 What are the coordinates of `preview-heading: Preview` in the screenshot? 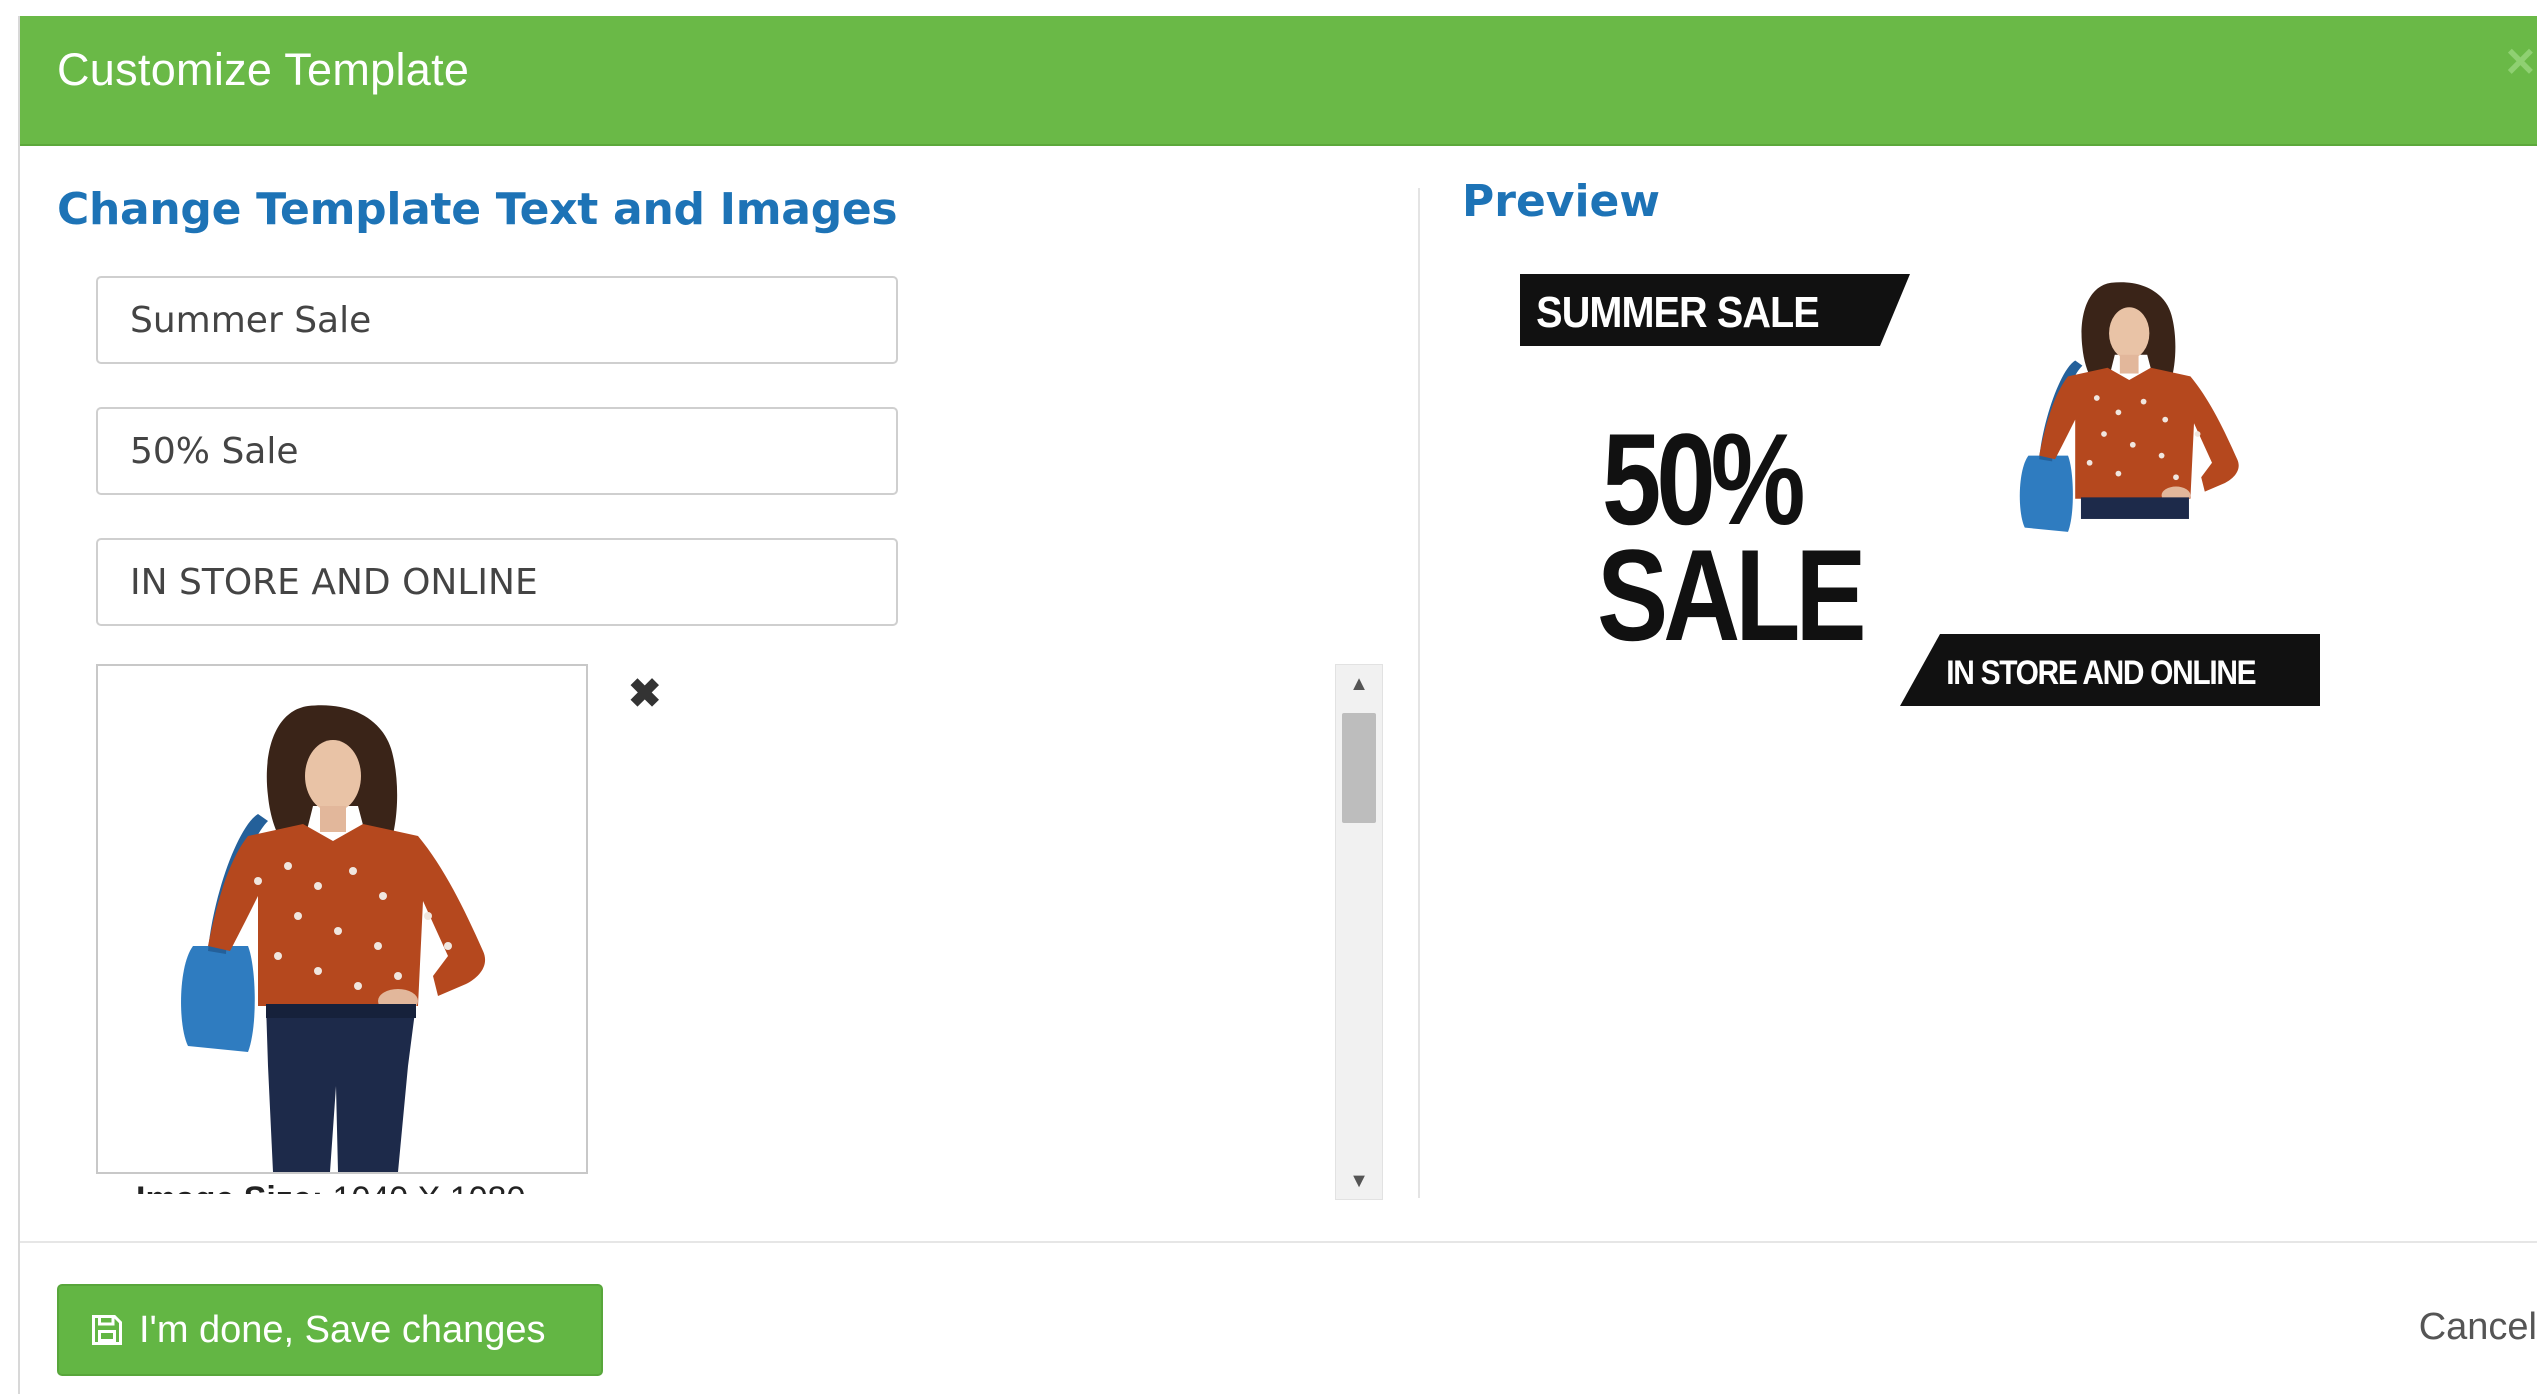 It's located at (1561, 201).